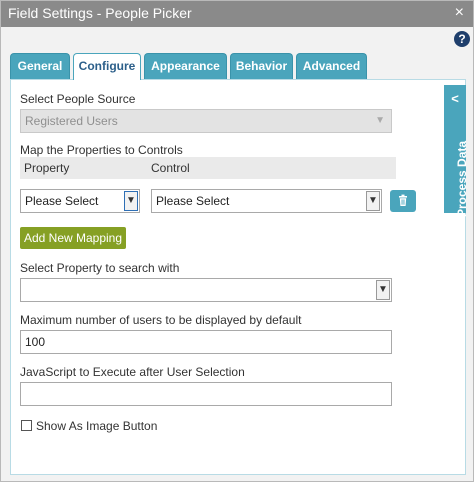  Describe the element at coordinates (462, 178) in the screenshot. I see `process-data-label: Process Data` at that location.